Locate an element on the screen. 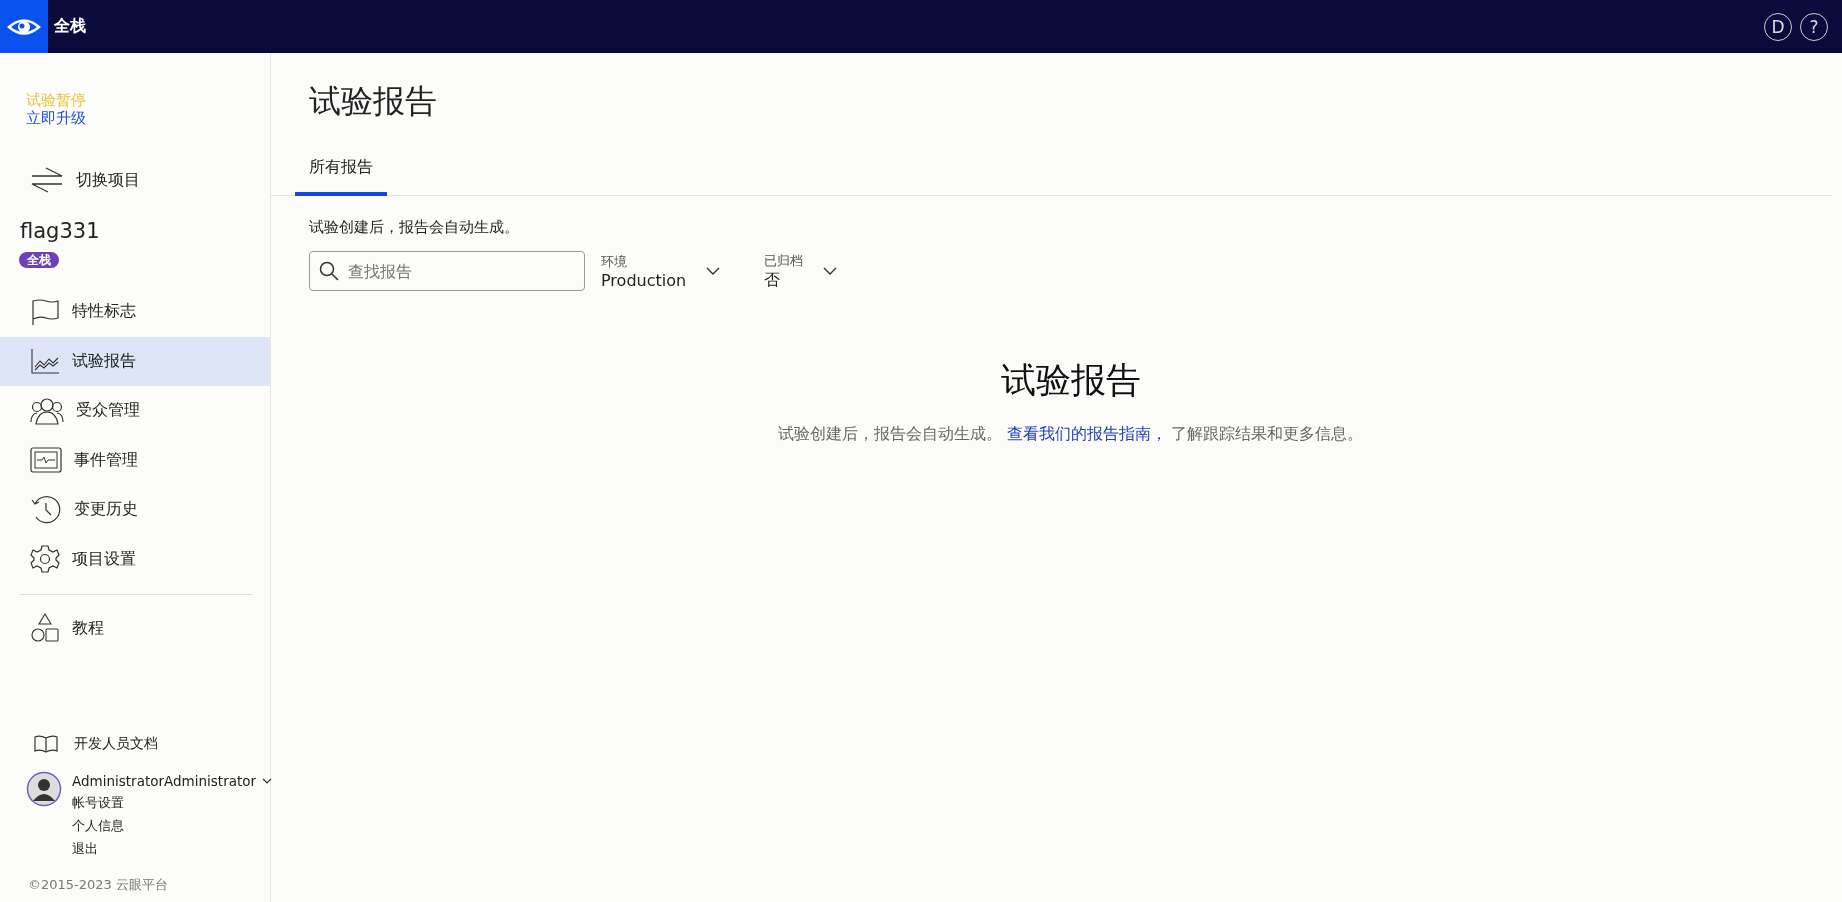 The image size is (1842, 902). nav-item: 事件管理 is located at coordinates (135, 460).